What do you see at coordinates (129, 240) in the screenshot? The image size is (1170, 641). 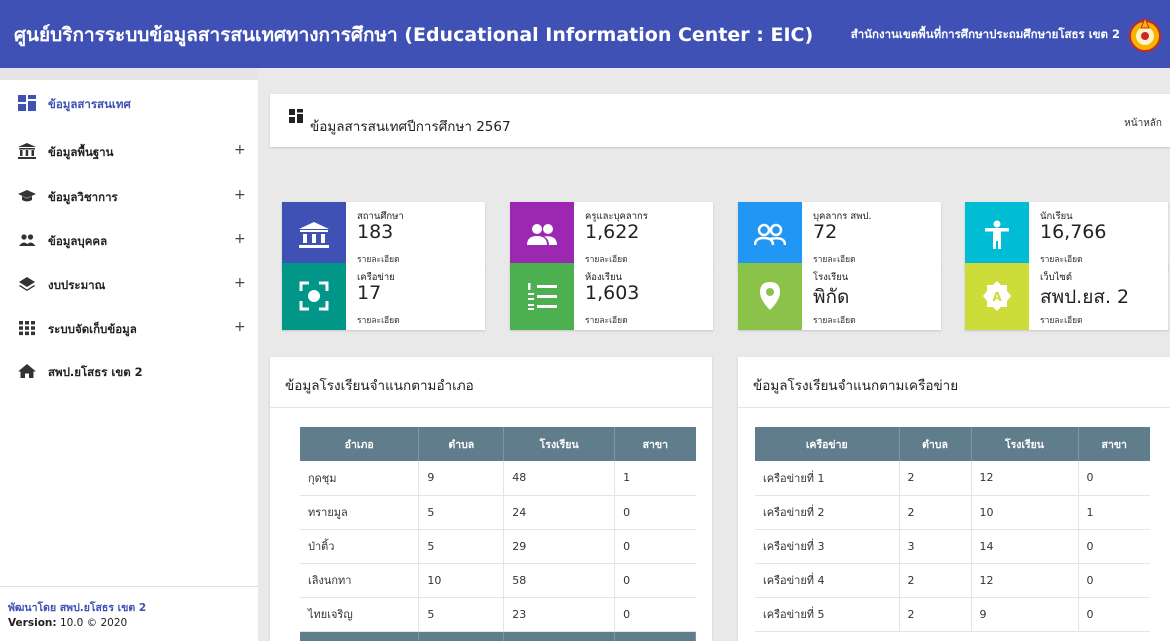 I see `sidebar-item-personnel: ข้อมูลบุคคล +` at bounding box center [129, 240].